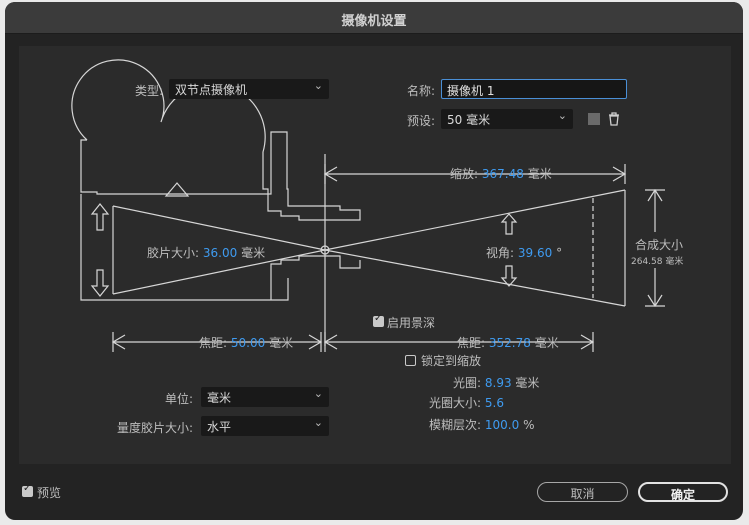  What do you see at coordinates (582, 492) in the screenshot?
I see `cancel-button: 取消` at bounding box center [582, 492].